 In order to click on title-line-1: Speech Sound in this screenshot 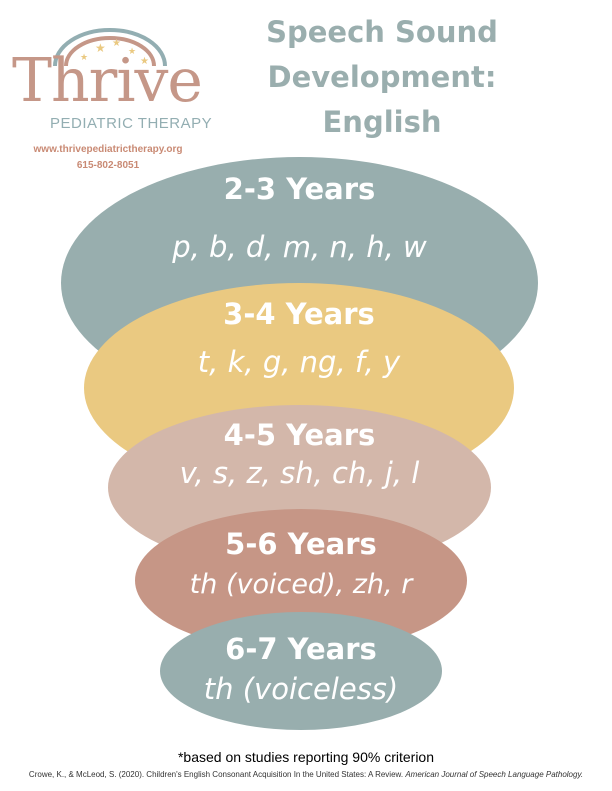, I will do `click(382, 32)`.